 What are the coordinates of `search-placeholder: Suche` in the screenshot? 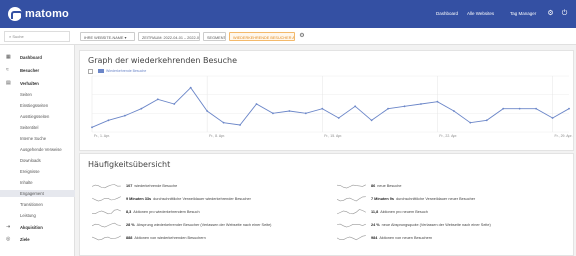 It's located at (18, 36).